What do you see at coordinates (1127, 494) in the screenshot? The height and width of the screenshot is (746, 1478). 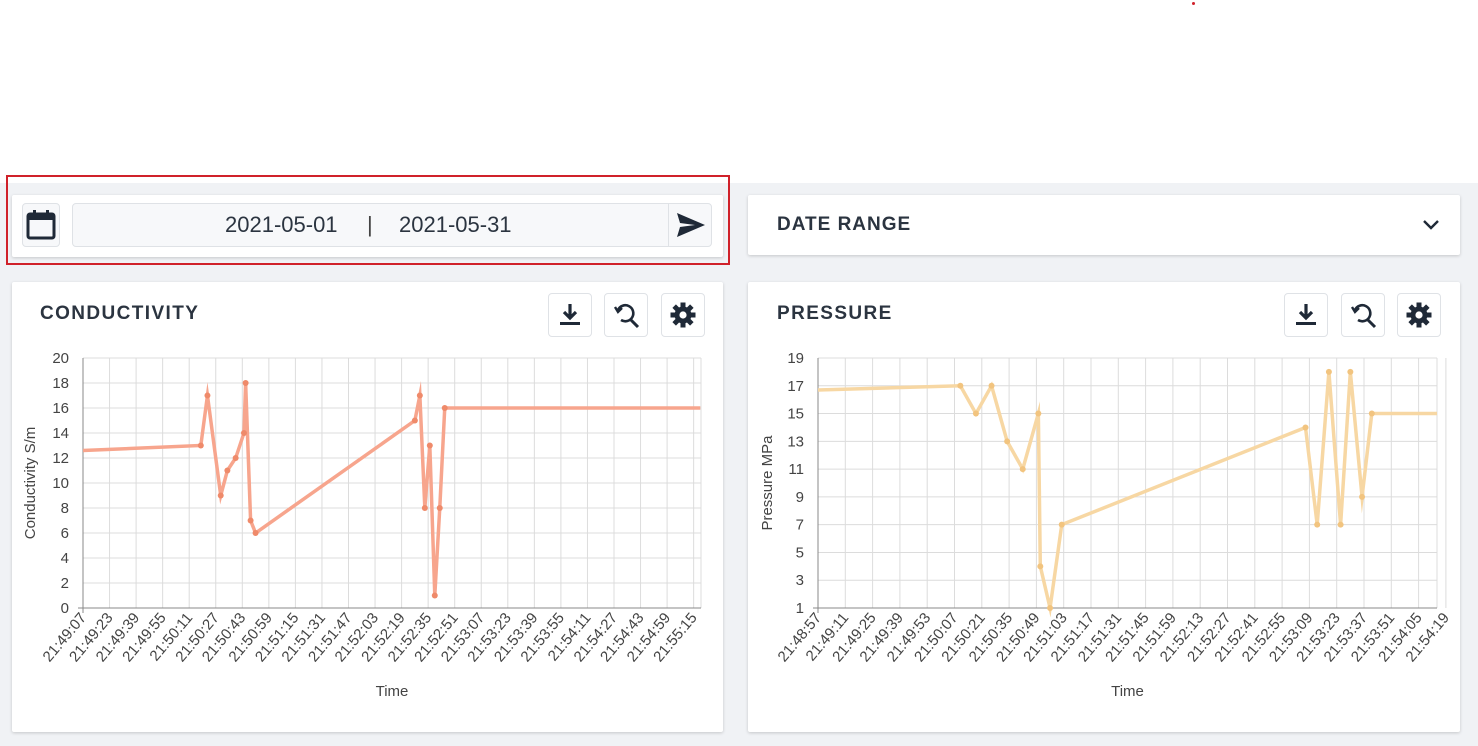 I see `pressure-series-line` at bounding box center [1127, 494].